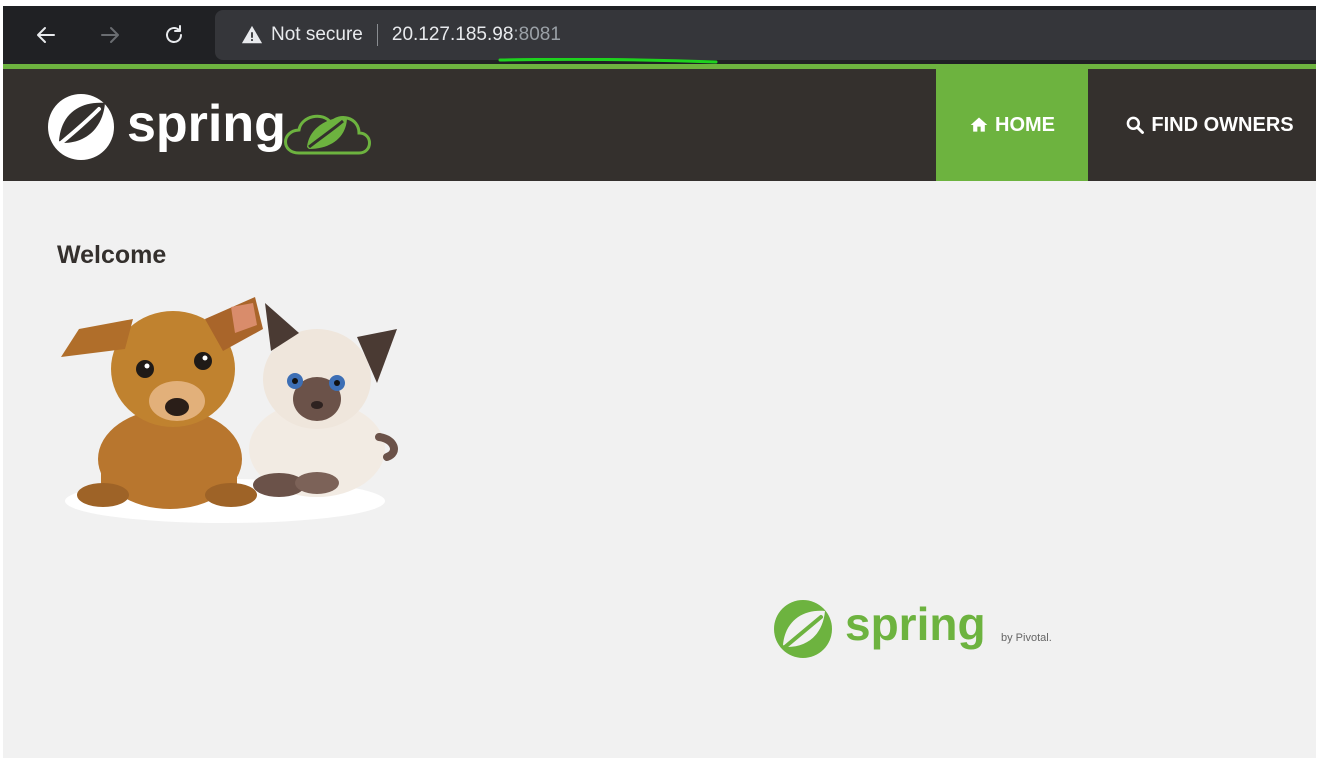 This screenshot has height=758, width=1325. What do you see at coordinates (765, 35) in the screenshot?
I see `address-bar: Not secure 20.127.185.98 :8081` at bounding box center [765, 35].